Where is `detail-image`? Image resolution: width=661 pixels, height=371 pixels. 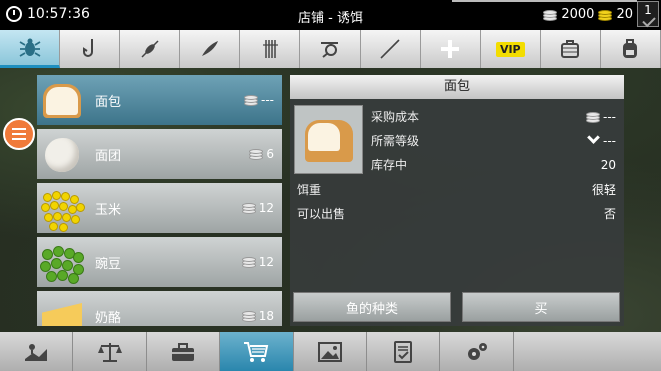
detail-image is located at coordinates (328, 139).